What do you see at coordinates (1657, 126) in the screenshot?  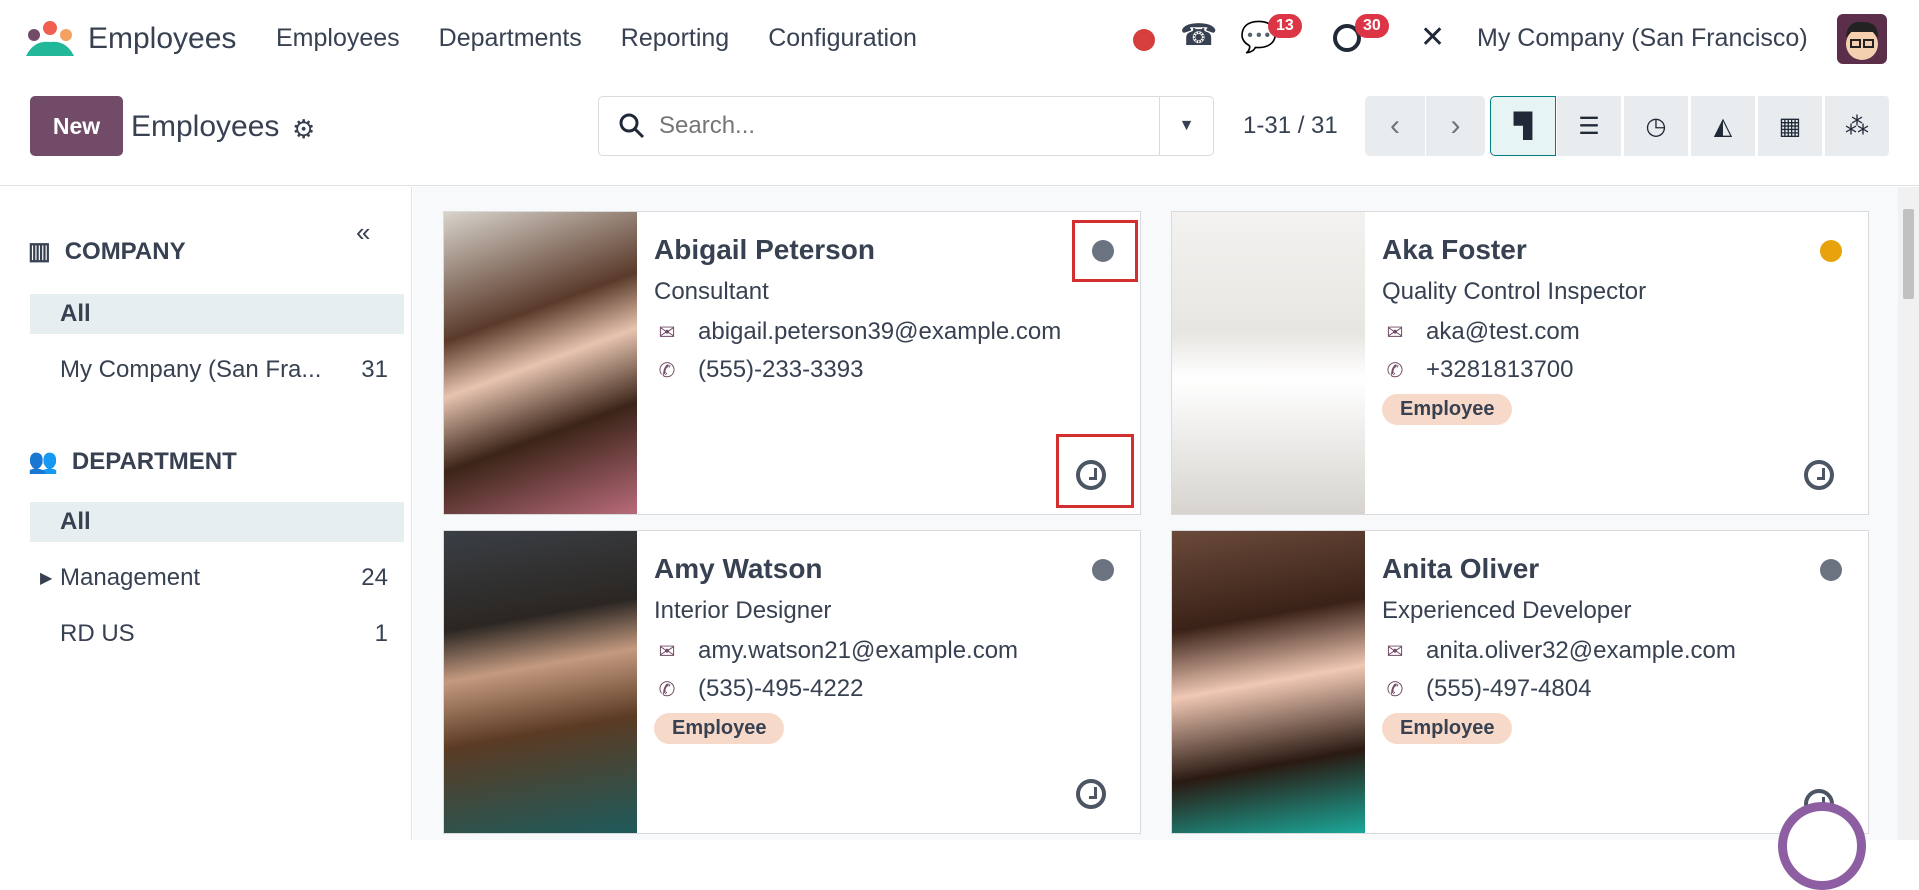 I see `activity-view-button: ◷` at bounding box center [1657, 126].